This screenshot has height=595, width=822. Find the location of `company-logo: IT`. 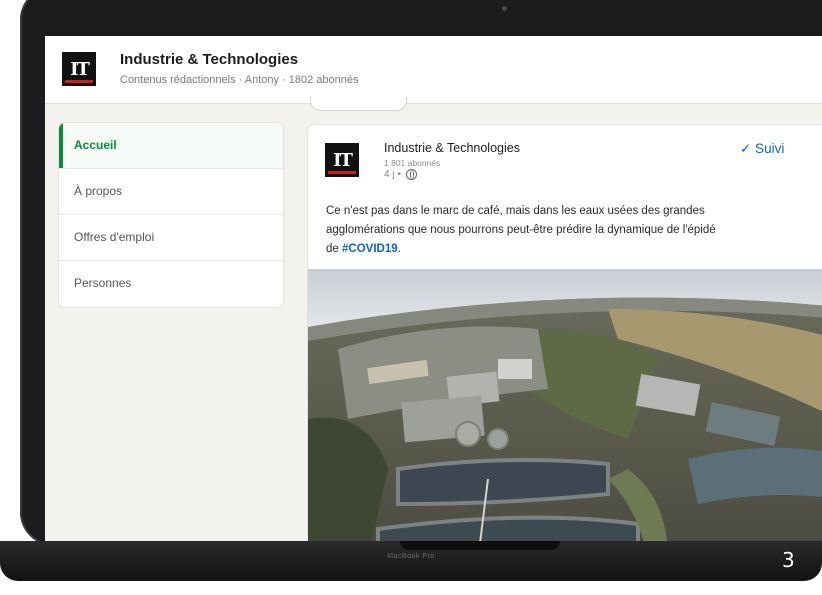

company-logo: IT is located at coordinates (79, 69).